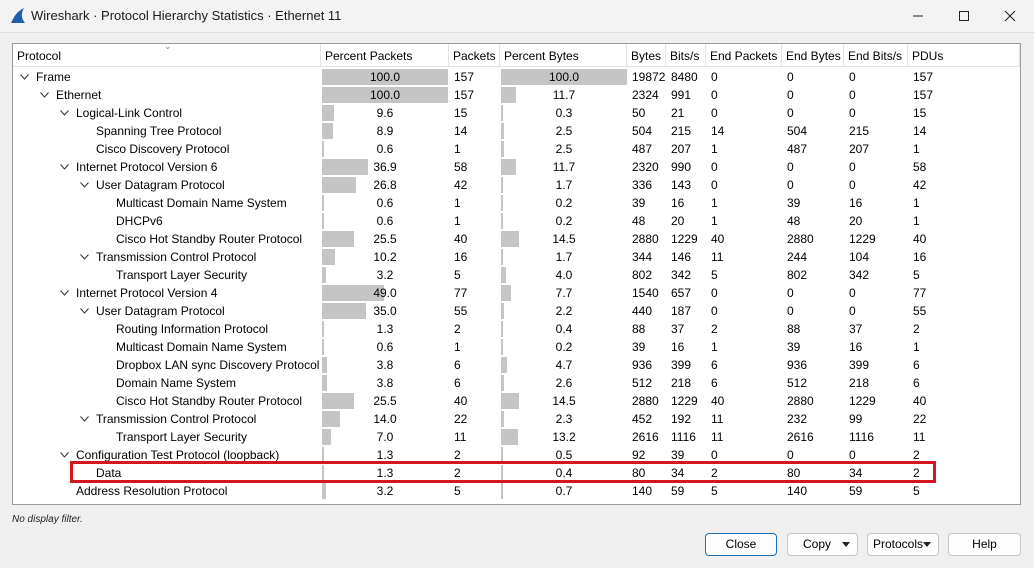  Describe the element at coordinates (920, 113) in the screenshot. I see `pdus-value: 15` at that location.